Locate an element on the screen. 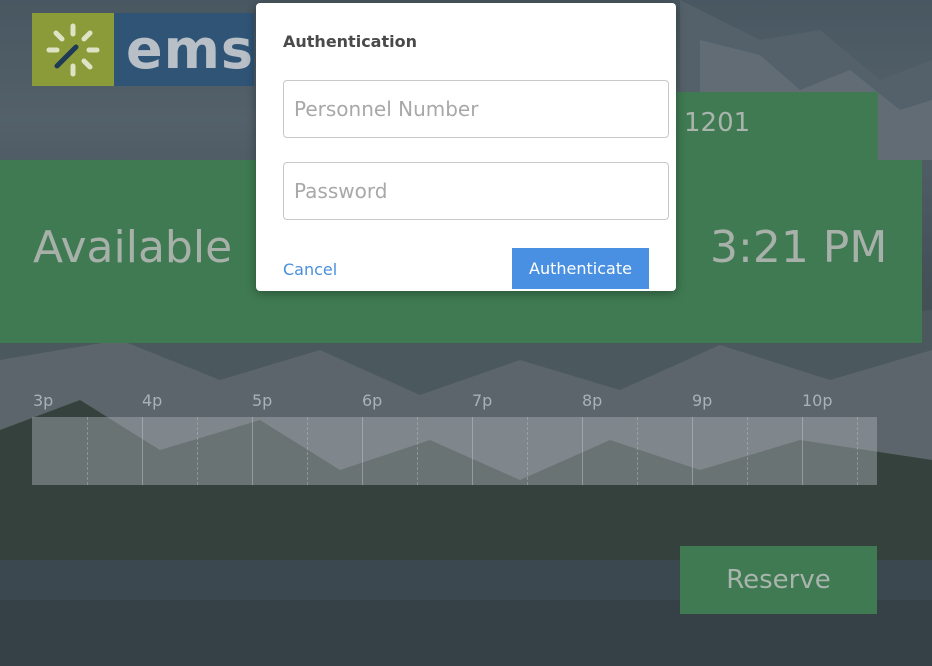  availability-status: Available is located at coordinates (133, 247).